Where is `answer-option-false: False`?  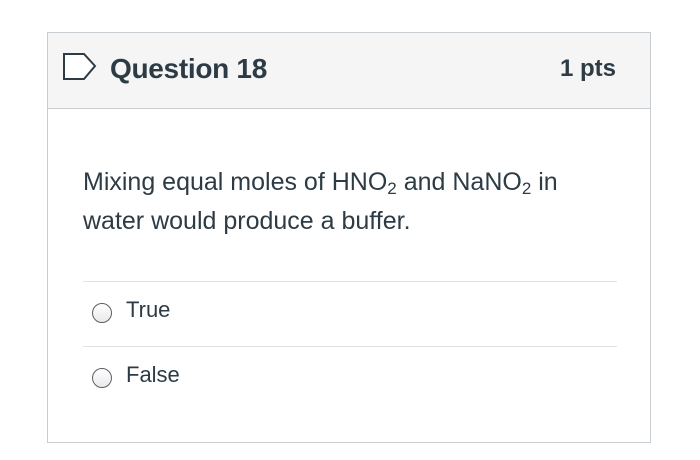 answer-option-false: False is located at coordinates (350, 378).